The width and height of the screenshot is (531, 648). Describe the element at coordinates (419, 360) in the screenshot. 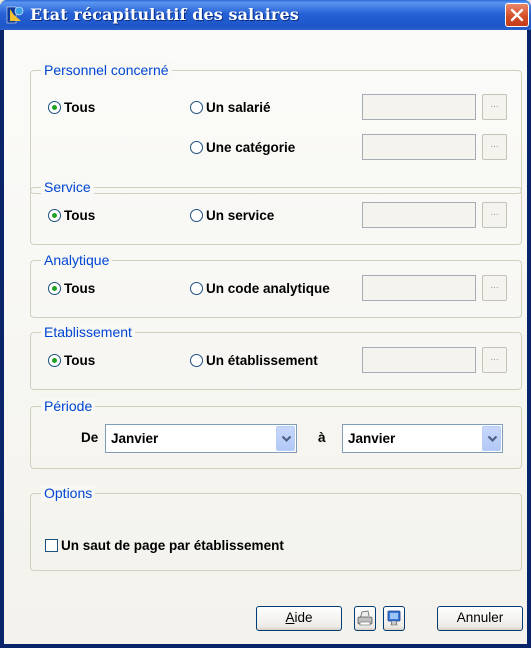

I see `etablissement-field` at that location.